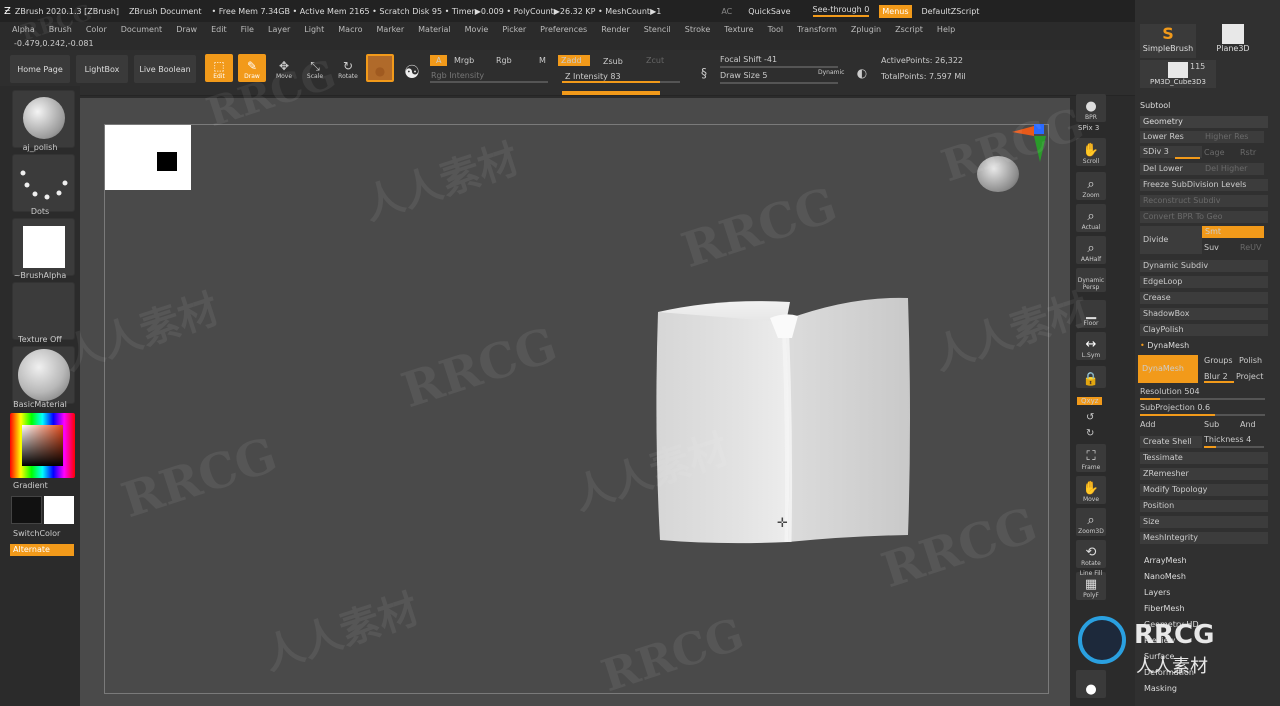 The height and width of the screenshot is (706, 1280). Describe the element at coordinates (946, 29) in the screenshot. I see `menu-item-help: Help` at that location.